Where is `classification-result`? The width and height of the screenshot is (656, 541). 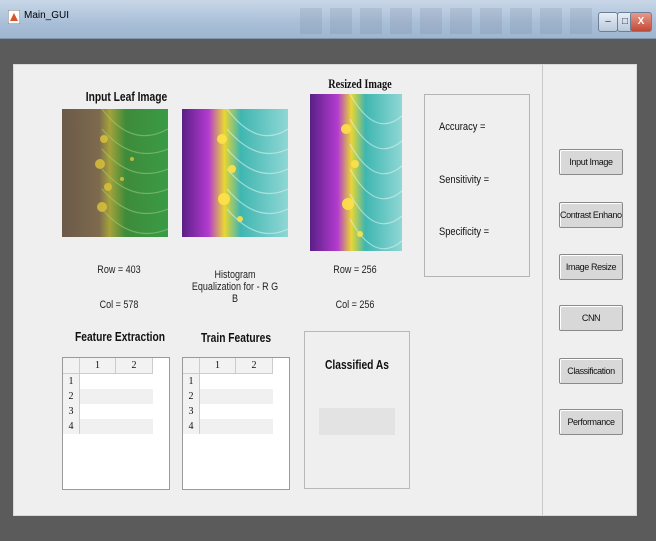
classification-result is located at coordinates (357, 421).